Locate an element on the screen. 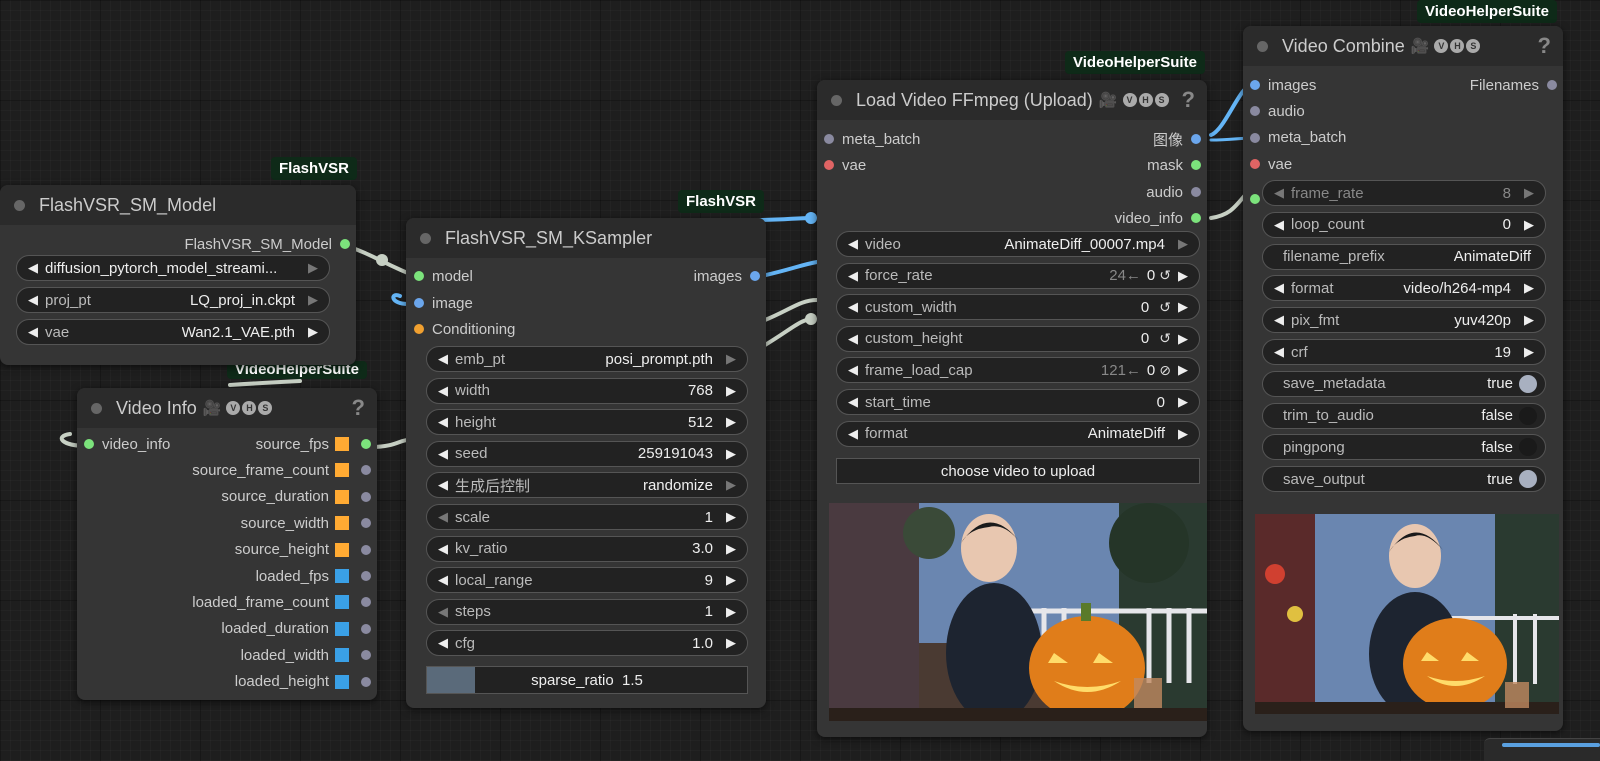 The image size is (1600, 761). output-slot-source-fps: source_fps is located at coordinates (313, 444).